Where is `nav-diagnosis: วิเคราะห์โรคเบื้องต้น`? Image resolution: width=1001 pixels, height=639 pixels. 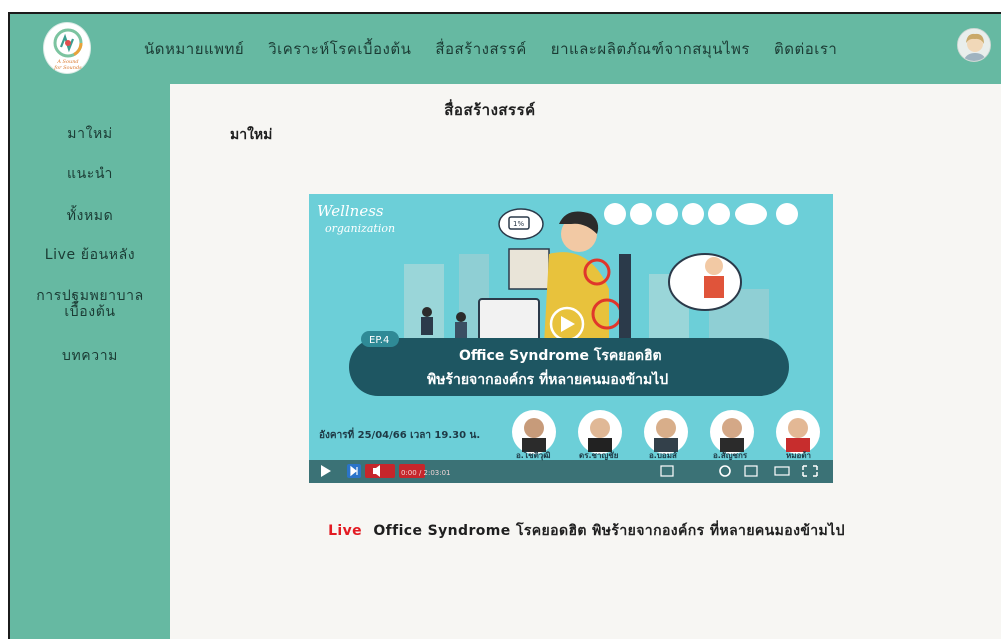
nav-diagnosis: วิเคราะห์โรคเบื้องต้น is located at coordinates (339, 49).